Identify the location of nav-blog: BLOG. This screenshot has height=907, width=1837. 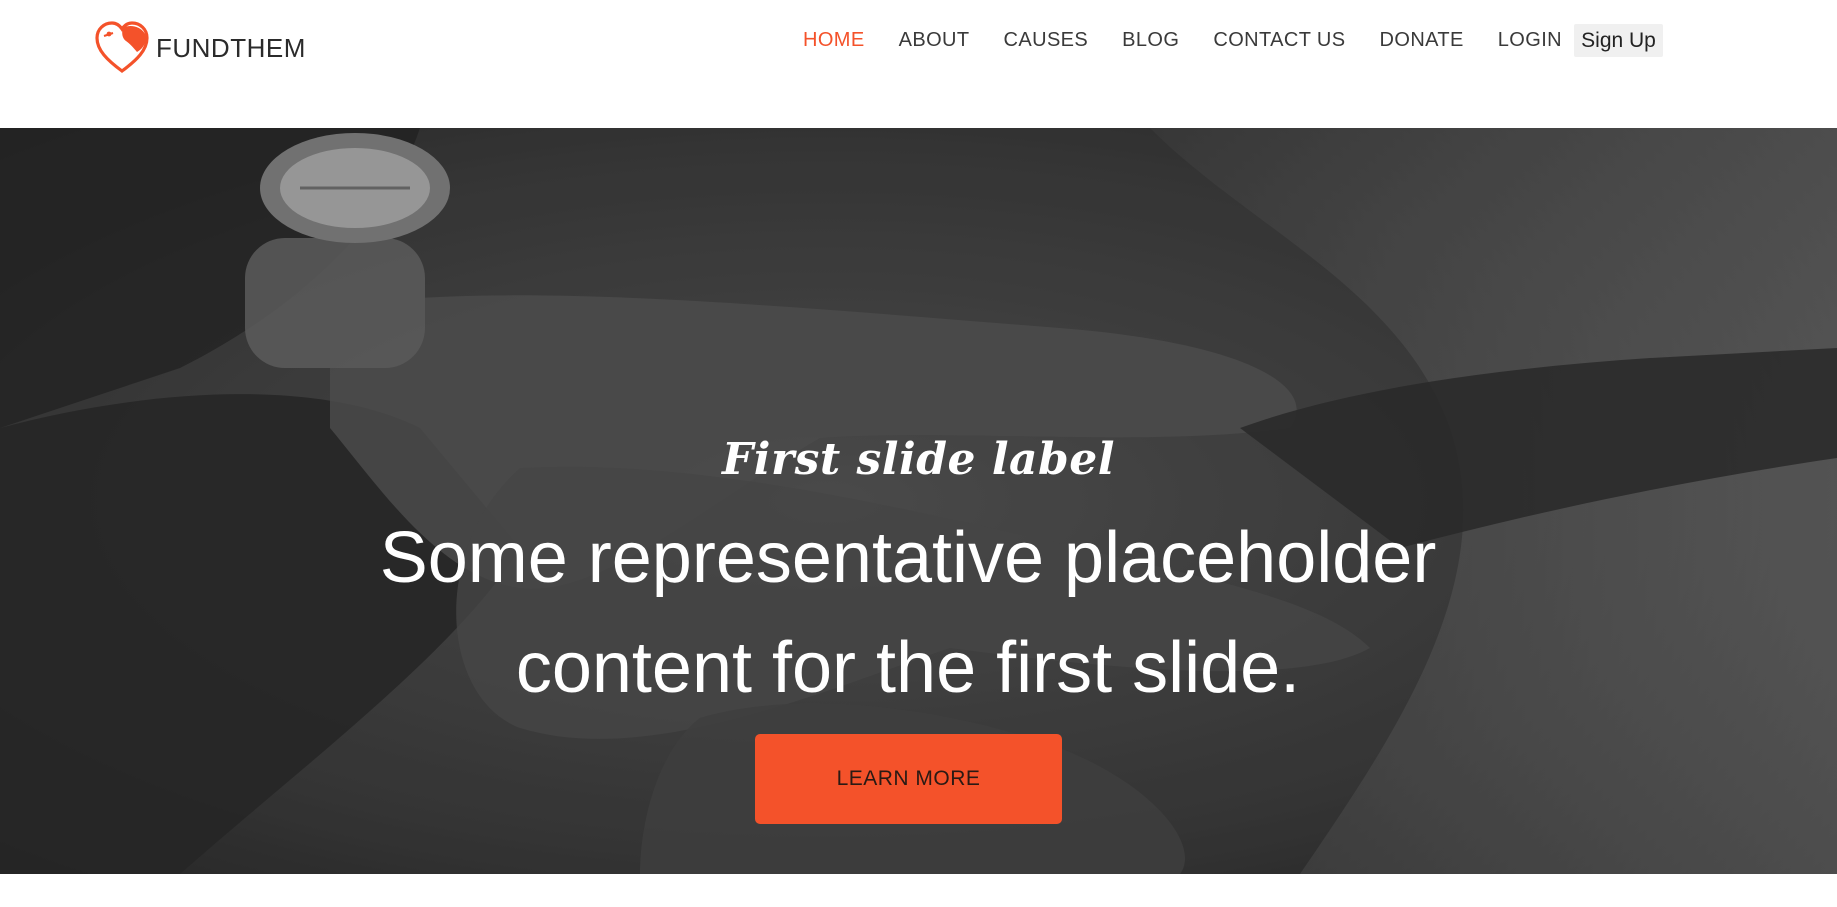
(1150, 40).